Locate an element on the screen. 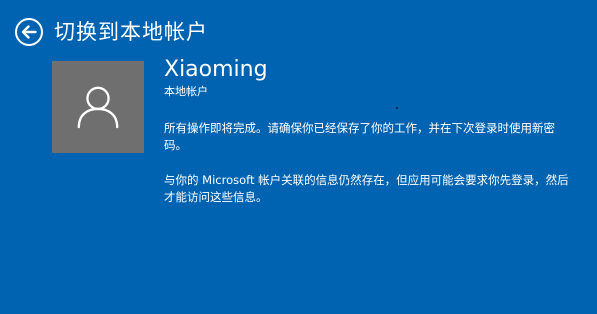 Image resolution: width=597 pixels, height=314 pixels. page-header: 切换到本地帐户 is located at coordinates (111, 32).